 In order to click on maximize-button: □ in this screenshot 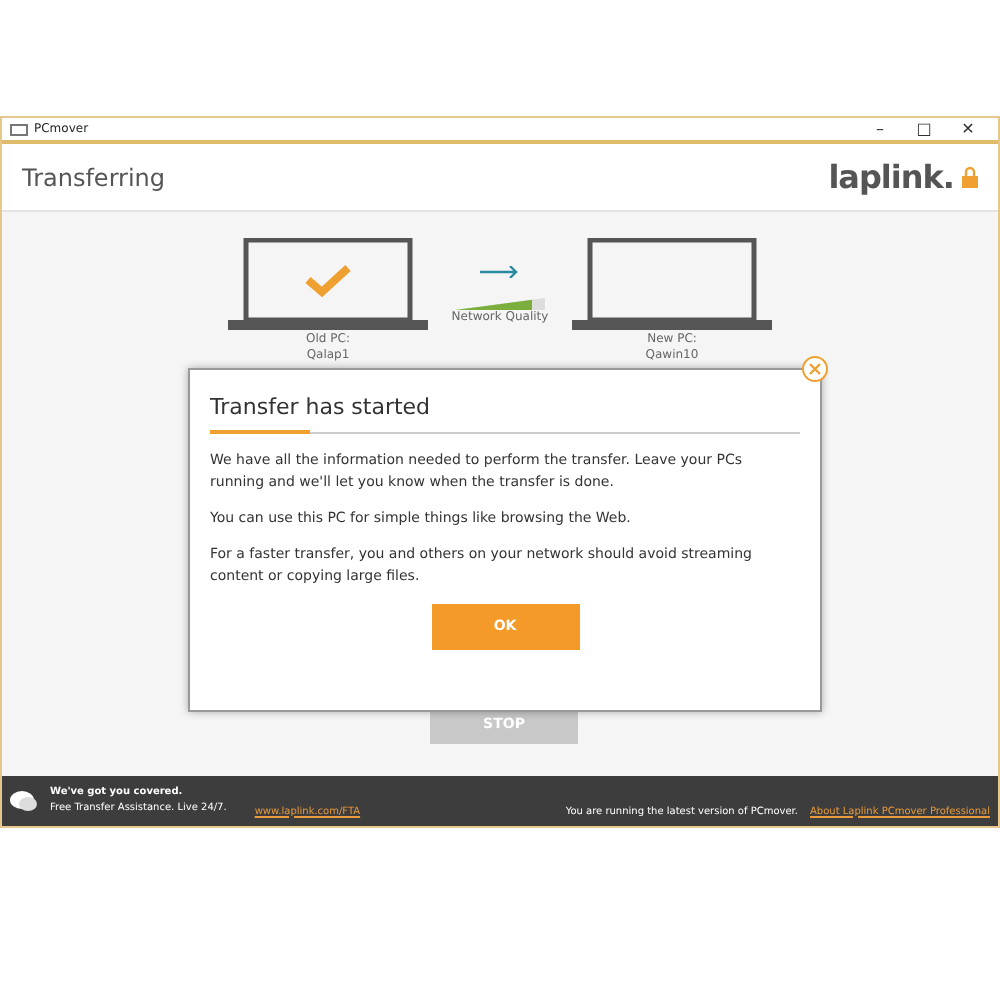, I will do `click(924, 129)`.